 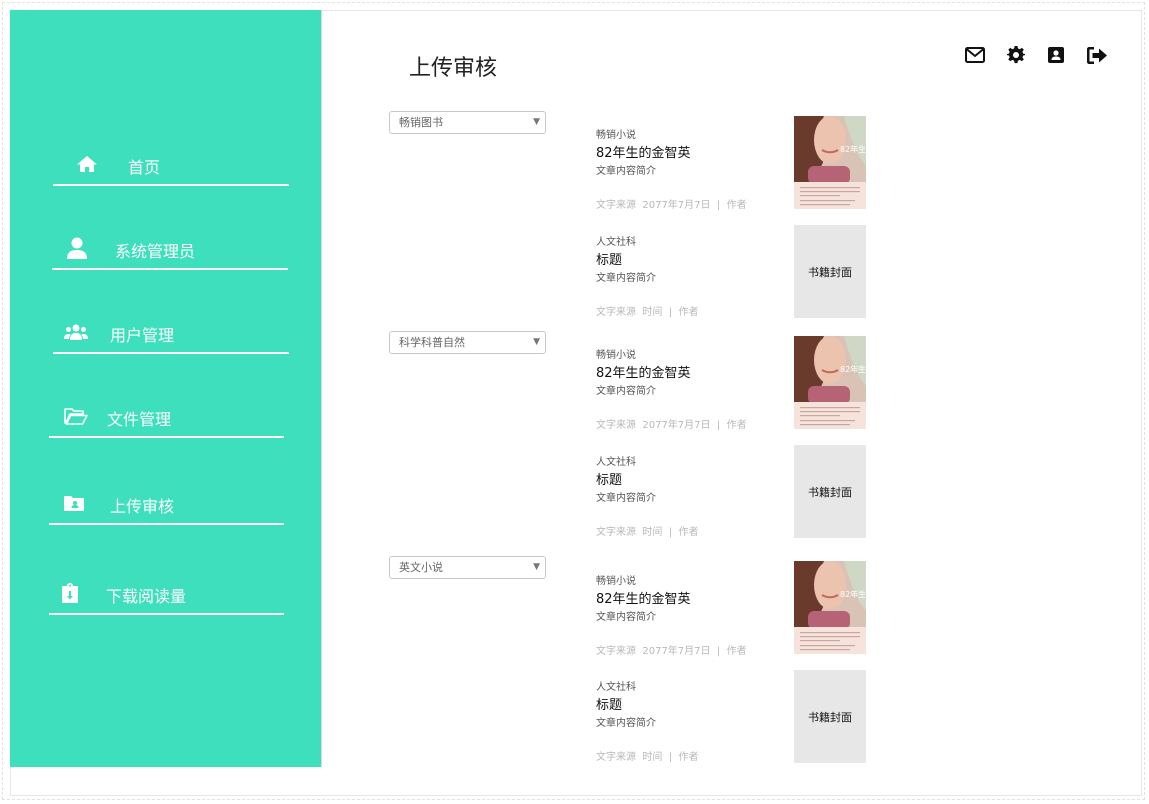 What do you see at coordinates (76, 332) in the screenshot?
I see `users-icon` at bounding box center [76, 332].